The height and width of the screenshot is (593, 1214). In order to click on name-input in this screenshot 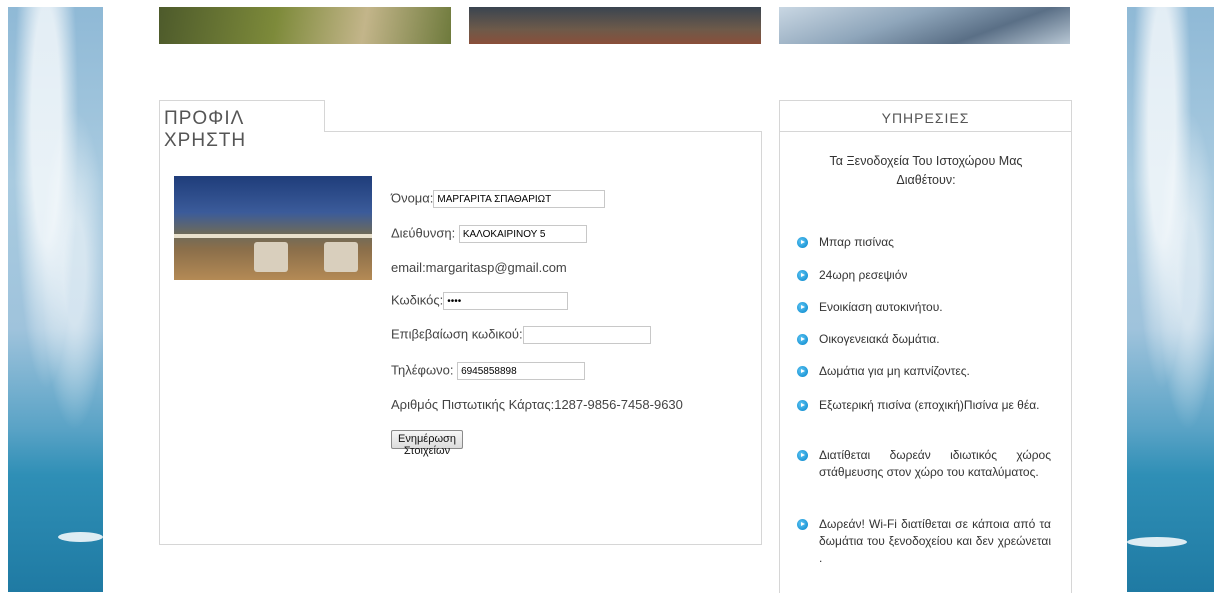, I will do `click(519, 199)`.